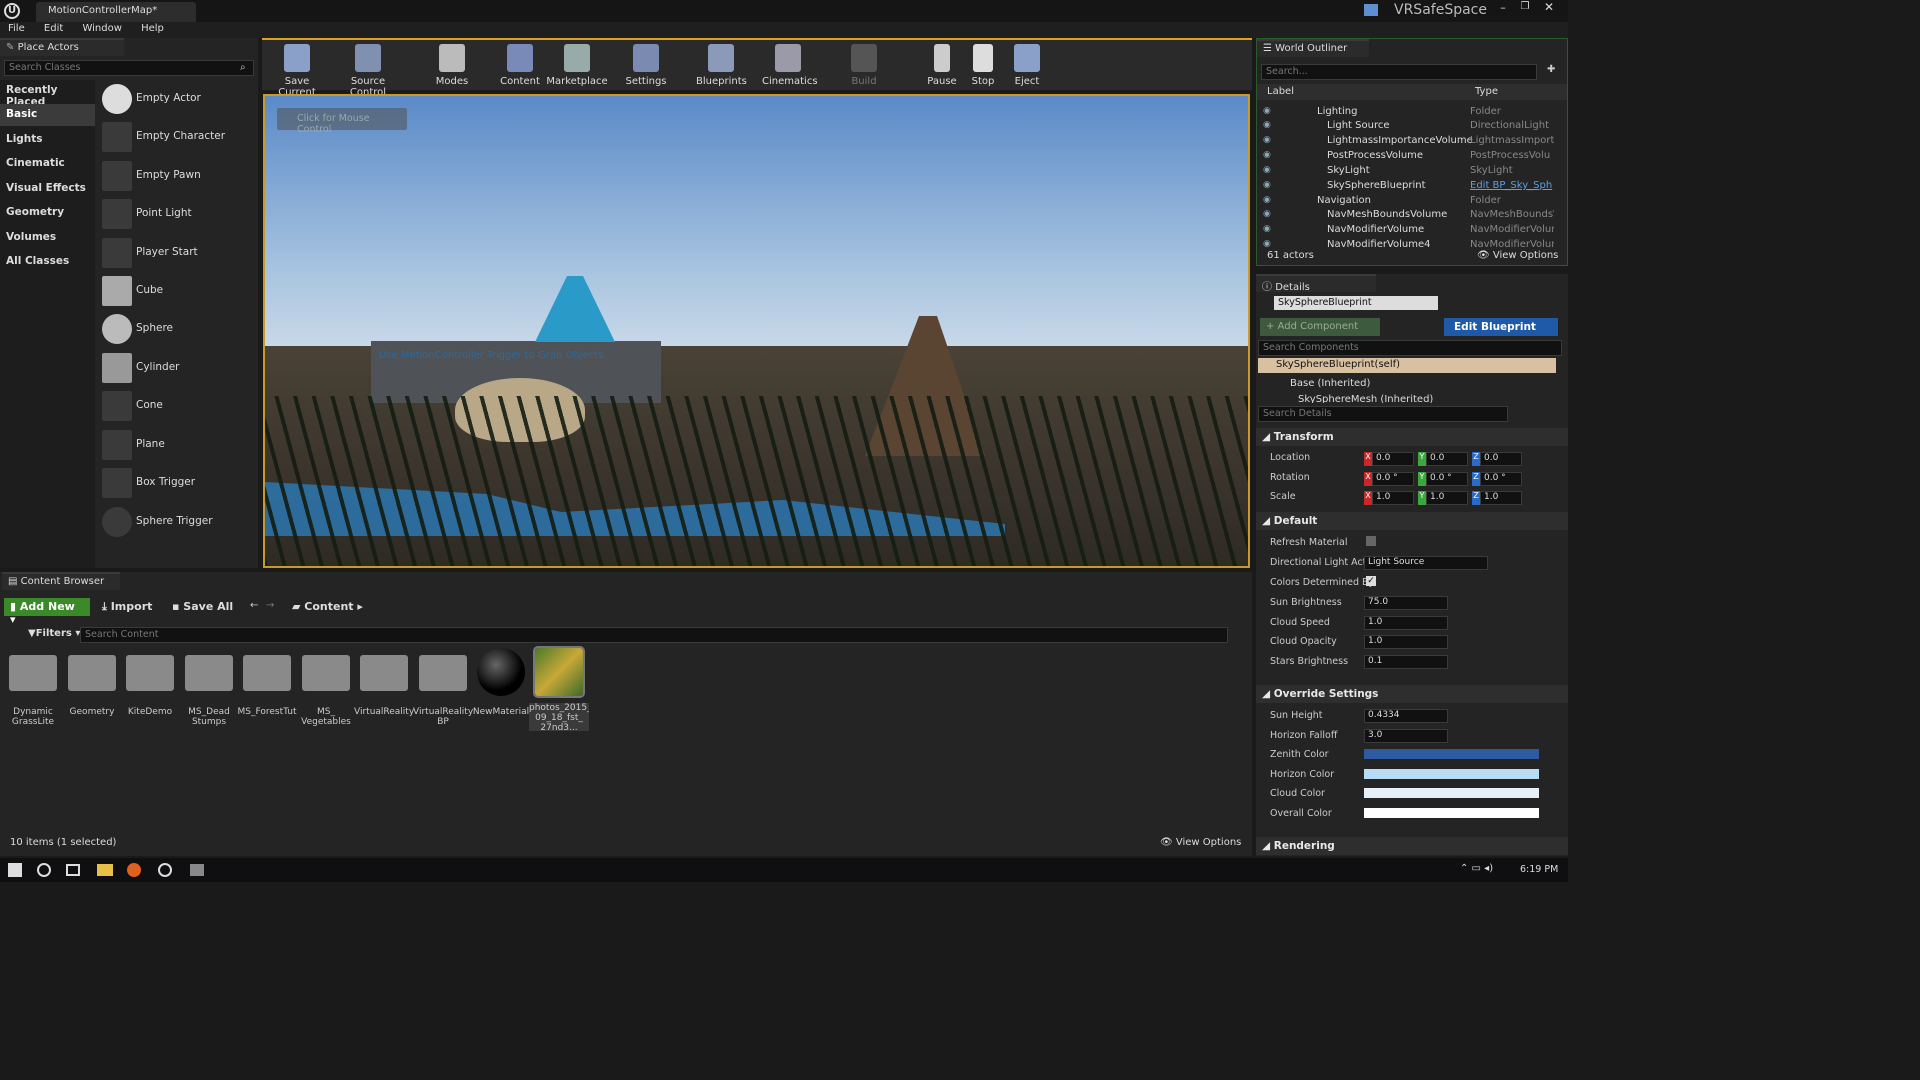 This screenshot has height=1080, width=1920. I want to click on actor-empty-character: Empty Character, so click(177, 137).